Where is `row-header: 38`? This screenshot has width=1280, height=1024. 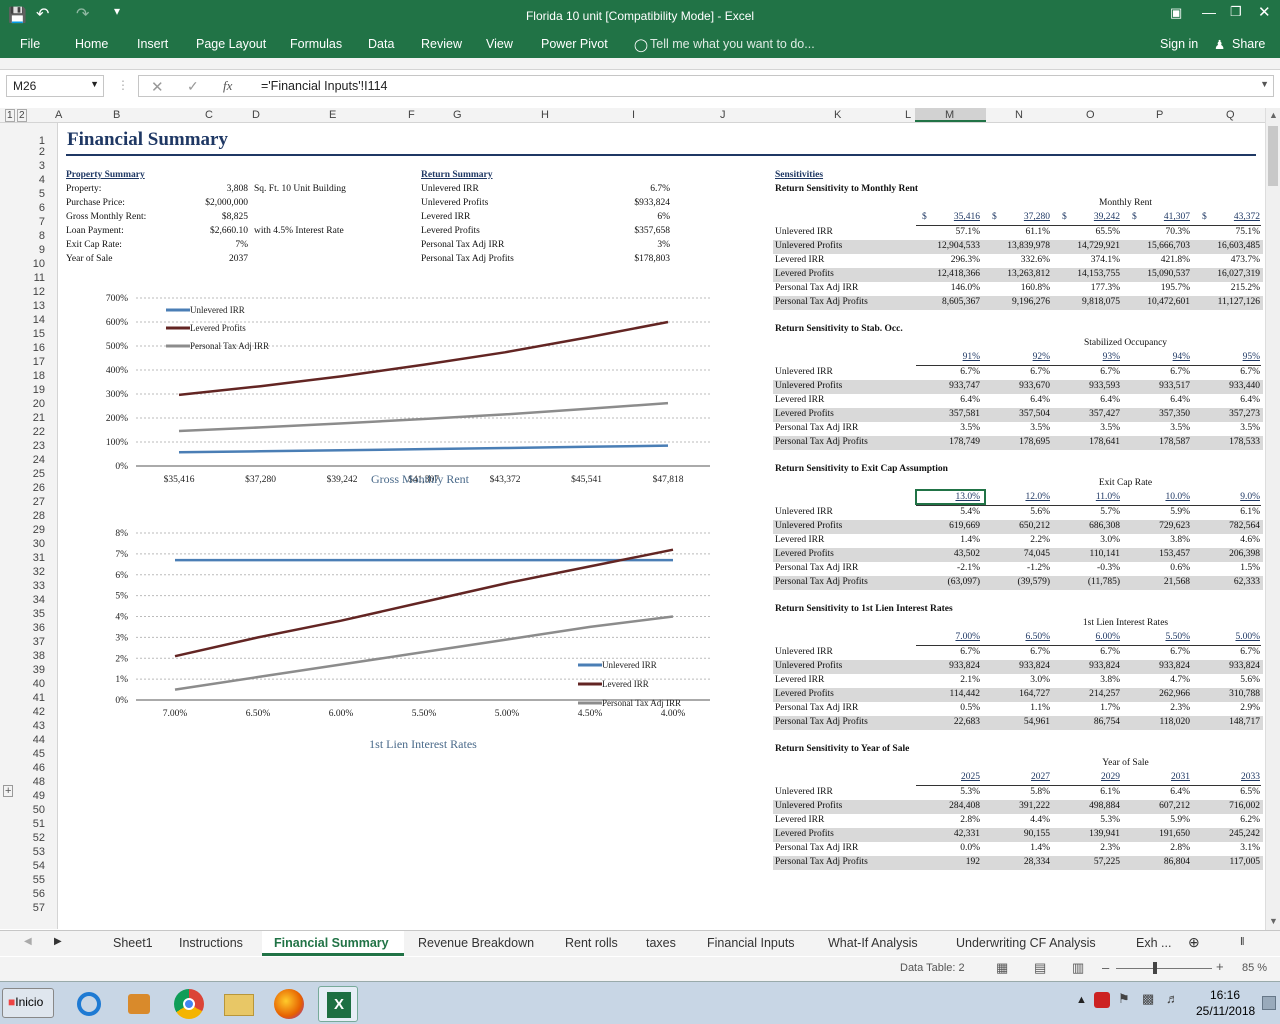
row-header: 38 is located at coordinates (39, 656).